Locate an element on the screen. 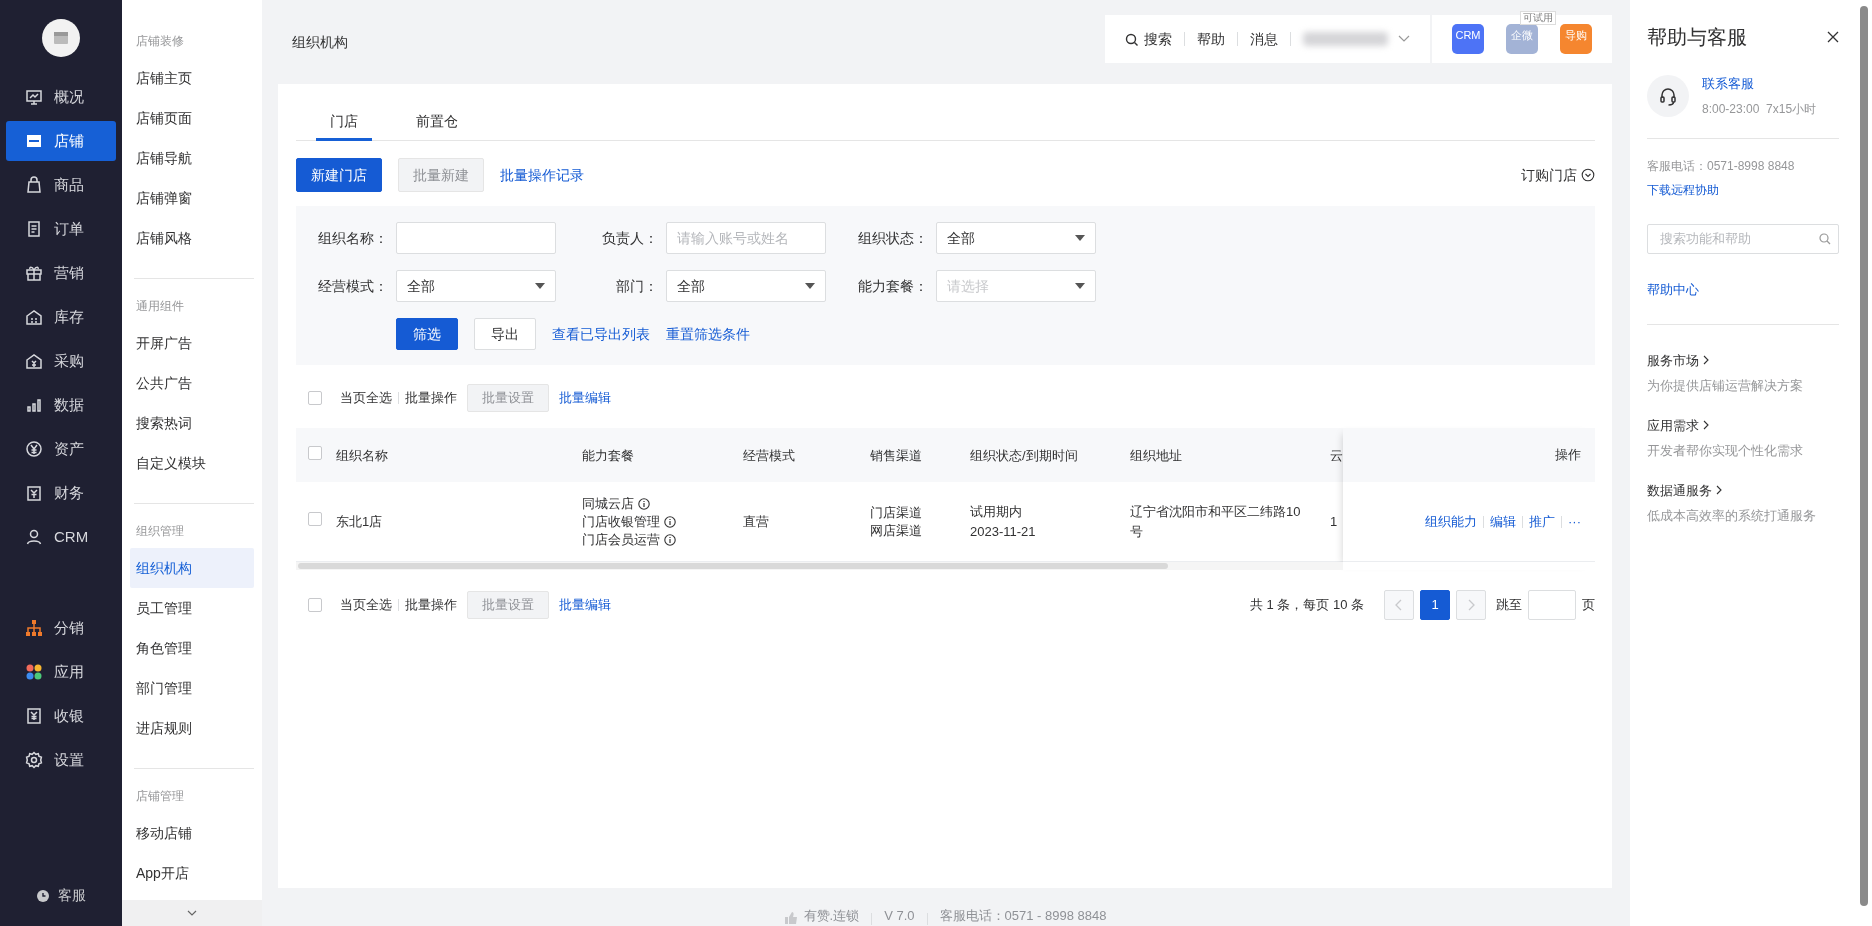 This screenshot has height=926, width=1872. help-search-field: 搜索功能和帮助 is located at coordinates (1743, 238).